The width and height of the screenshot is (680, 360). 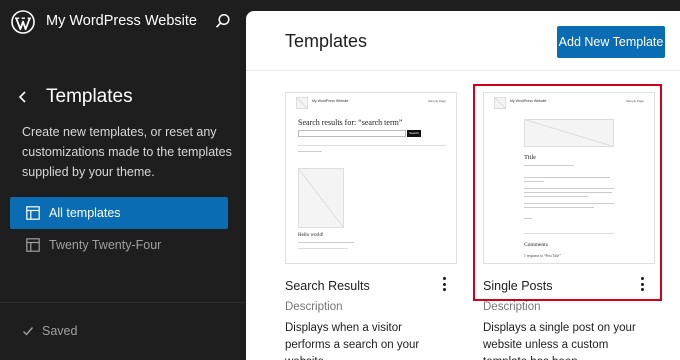 I want to click on preview-site-title: My WordPress Website, so click(x=330, y=101).